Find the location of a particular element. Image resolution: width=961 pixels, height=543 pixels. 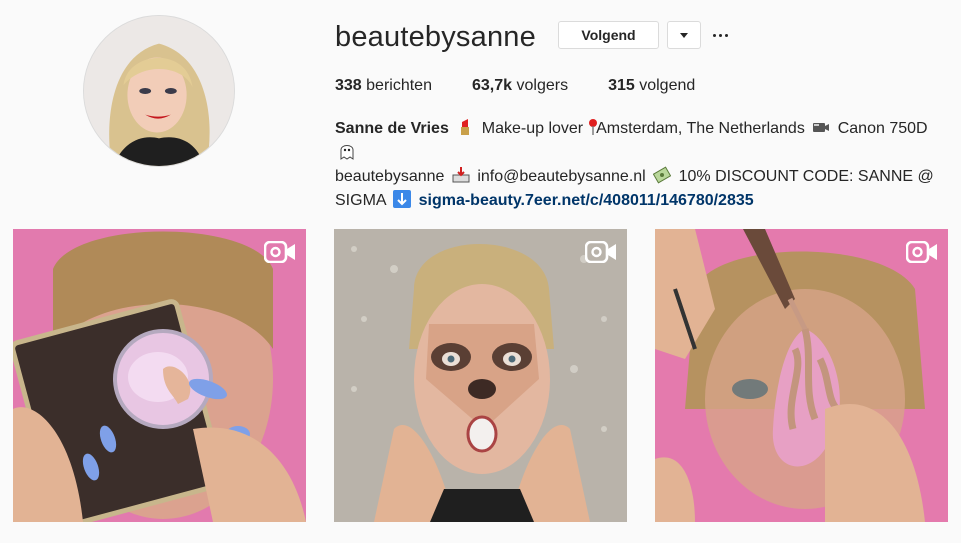

followers-stat: 63,7k volgers is located at coordinates (520, 86).